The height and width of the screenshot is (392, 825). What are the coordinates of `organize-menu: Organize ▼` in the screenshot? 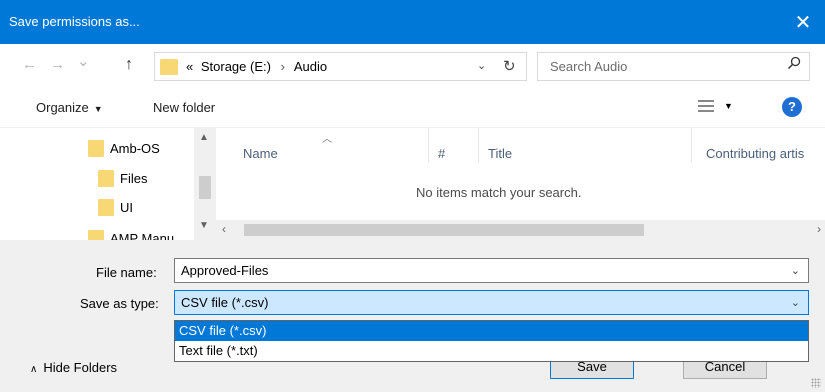 It's located at (69, 107).